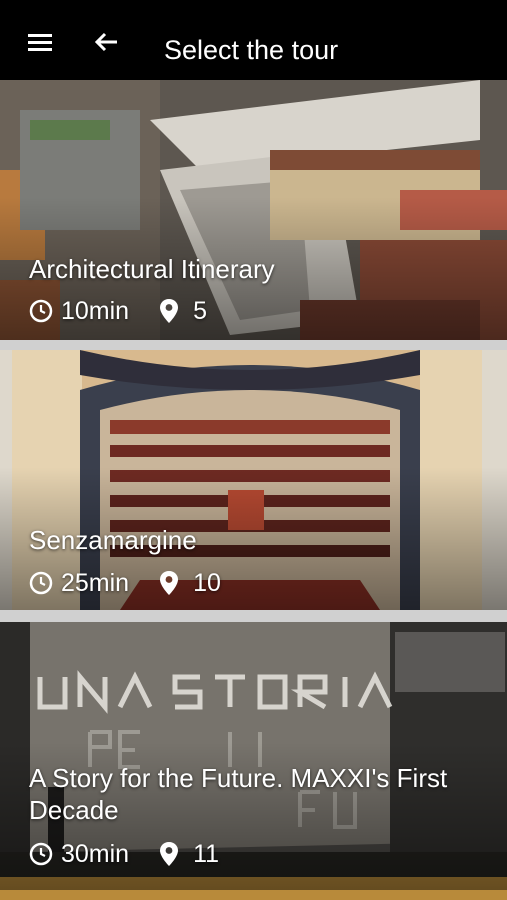 The height and width of the screenshot is (900, 507). What do you see at coordinates (200, 311) in the screenshot?
I see `tour-stops: 5` at bounding box center [200, 311].